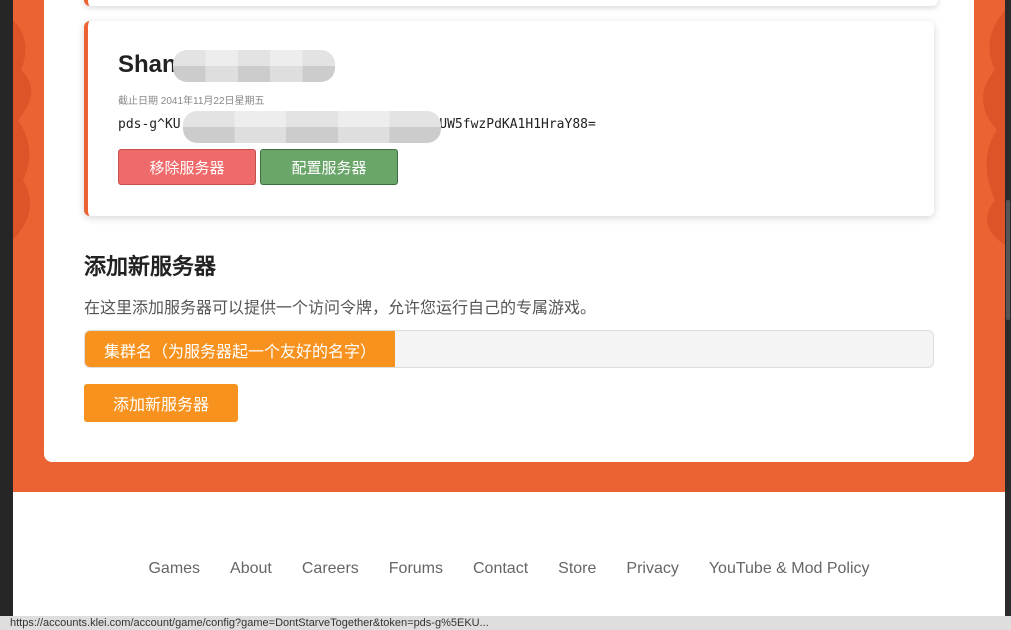 The image size is (1011, 630). Describe the element at coordinates (1008, 260) in the screenshot. I see `scrollbar-thumb` at that location.